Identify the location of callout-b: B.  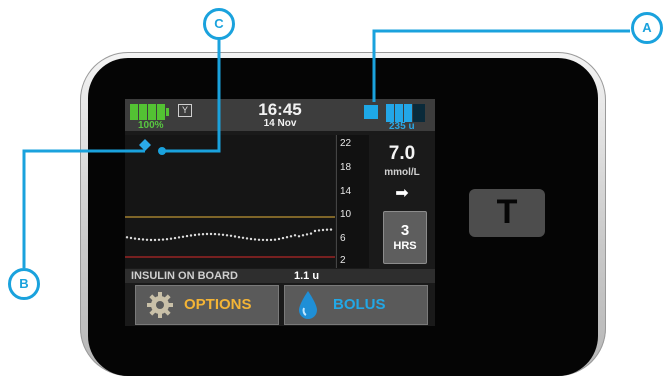
(24, 284).